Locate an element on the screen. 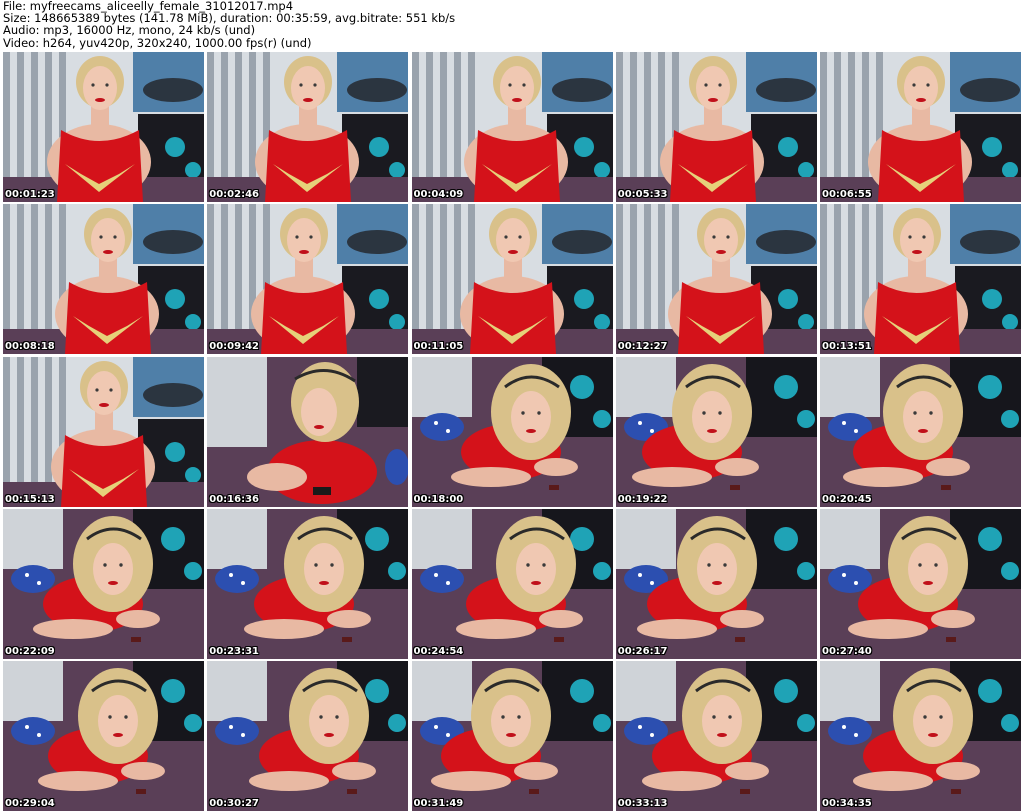 Image resolution: width=1024 pixels, height=811 pixels. video-thumbnail: 00:02:46 is located at coordinates (308, 127).